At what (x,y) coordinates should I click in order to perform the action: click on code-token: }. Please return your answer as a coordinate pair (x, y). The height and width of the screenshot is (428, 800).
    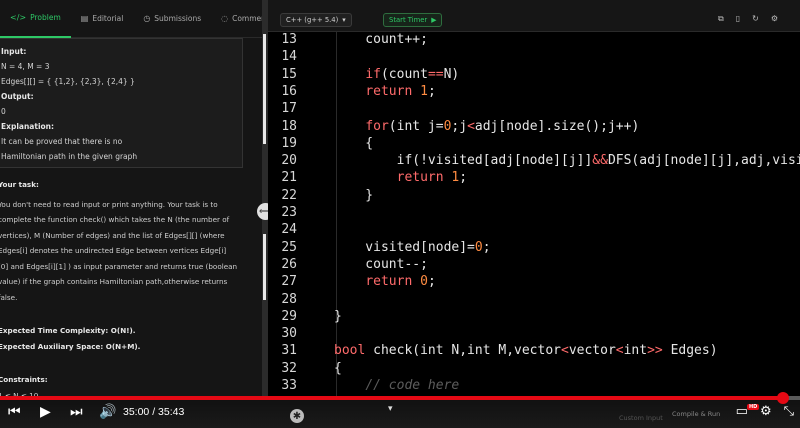
    Looking at the image, I should click on (338, 316).